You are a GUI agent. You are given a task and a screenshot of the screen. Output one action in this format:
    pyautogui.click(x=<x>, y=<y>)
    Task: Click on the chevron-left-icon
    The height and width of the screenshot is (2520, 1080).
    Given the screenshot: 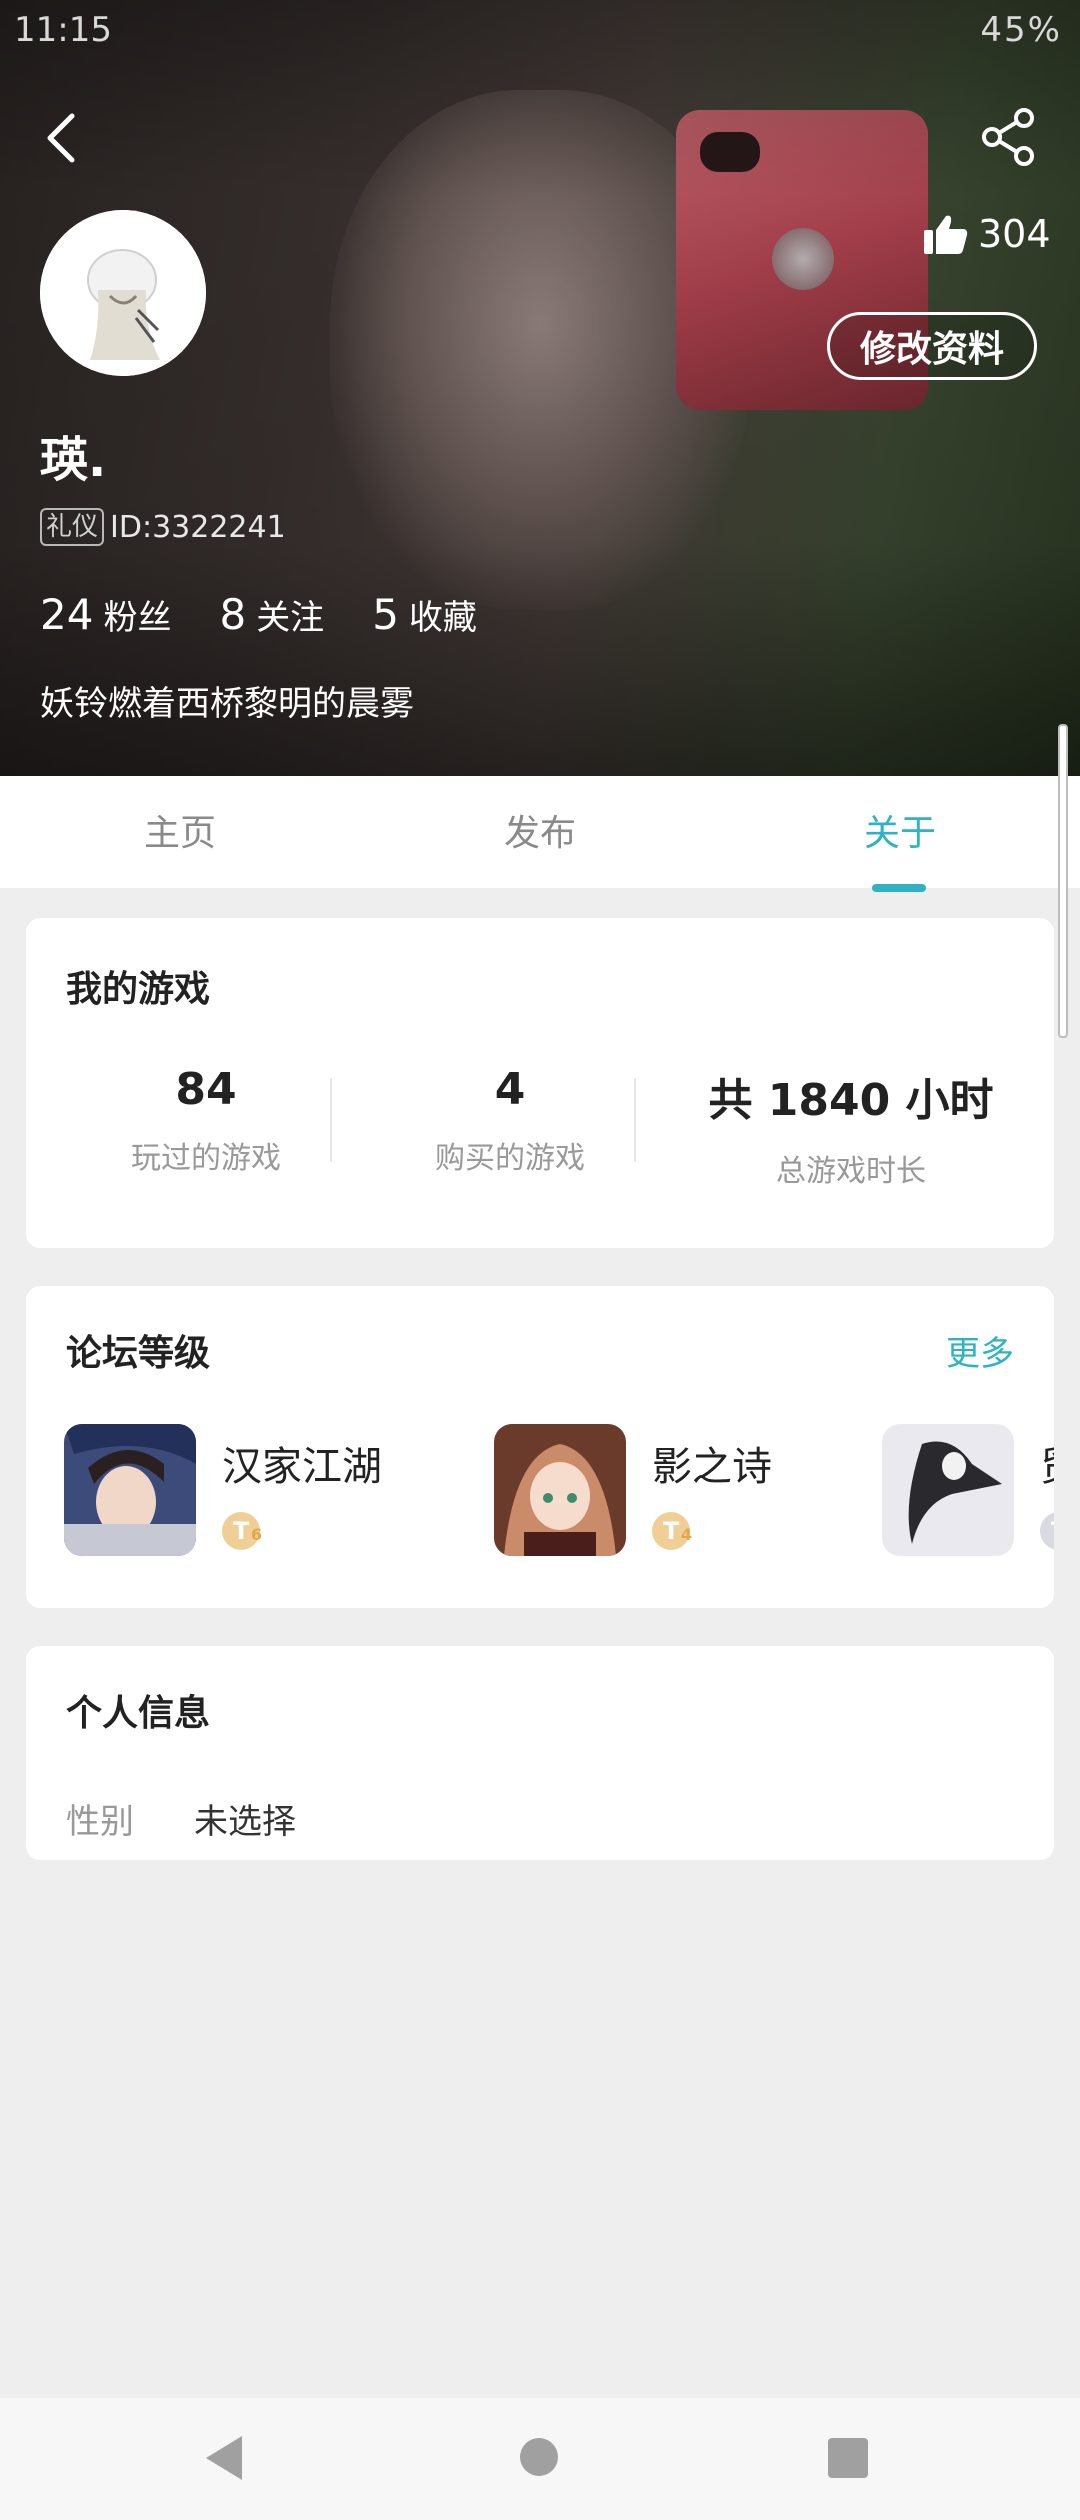 What is the action you would take?
    pyautogui.click(x=61, y=138)
    